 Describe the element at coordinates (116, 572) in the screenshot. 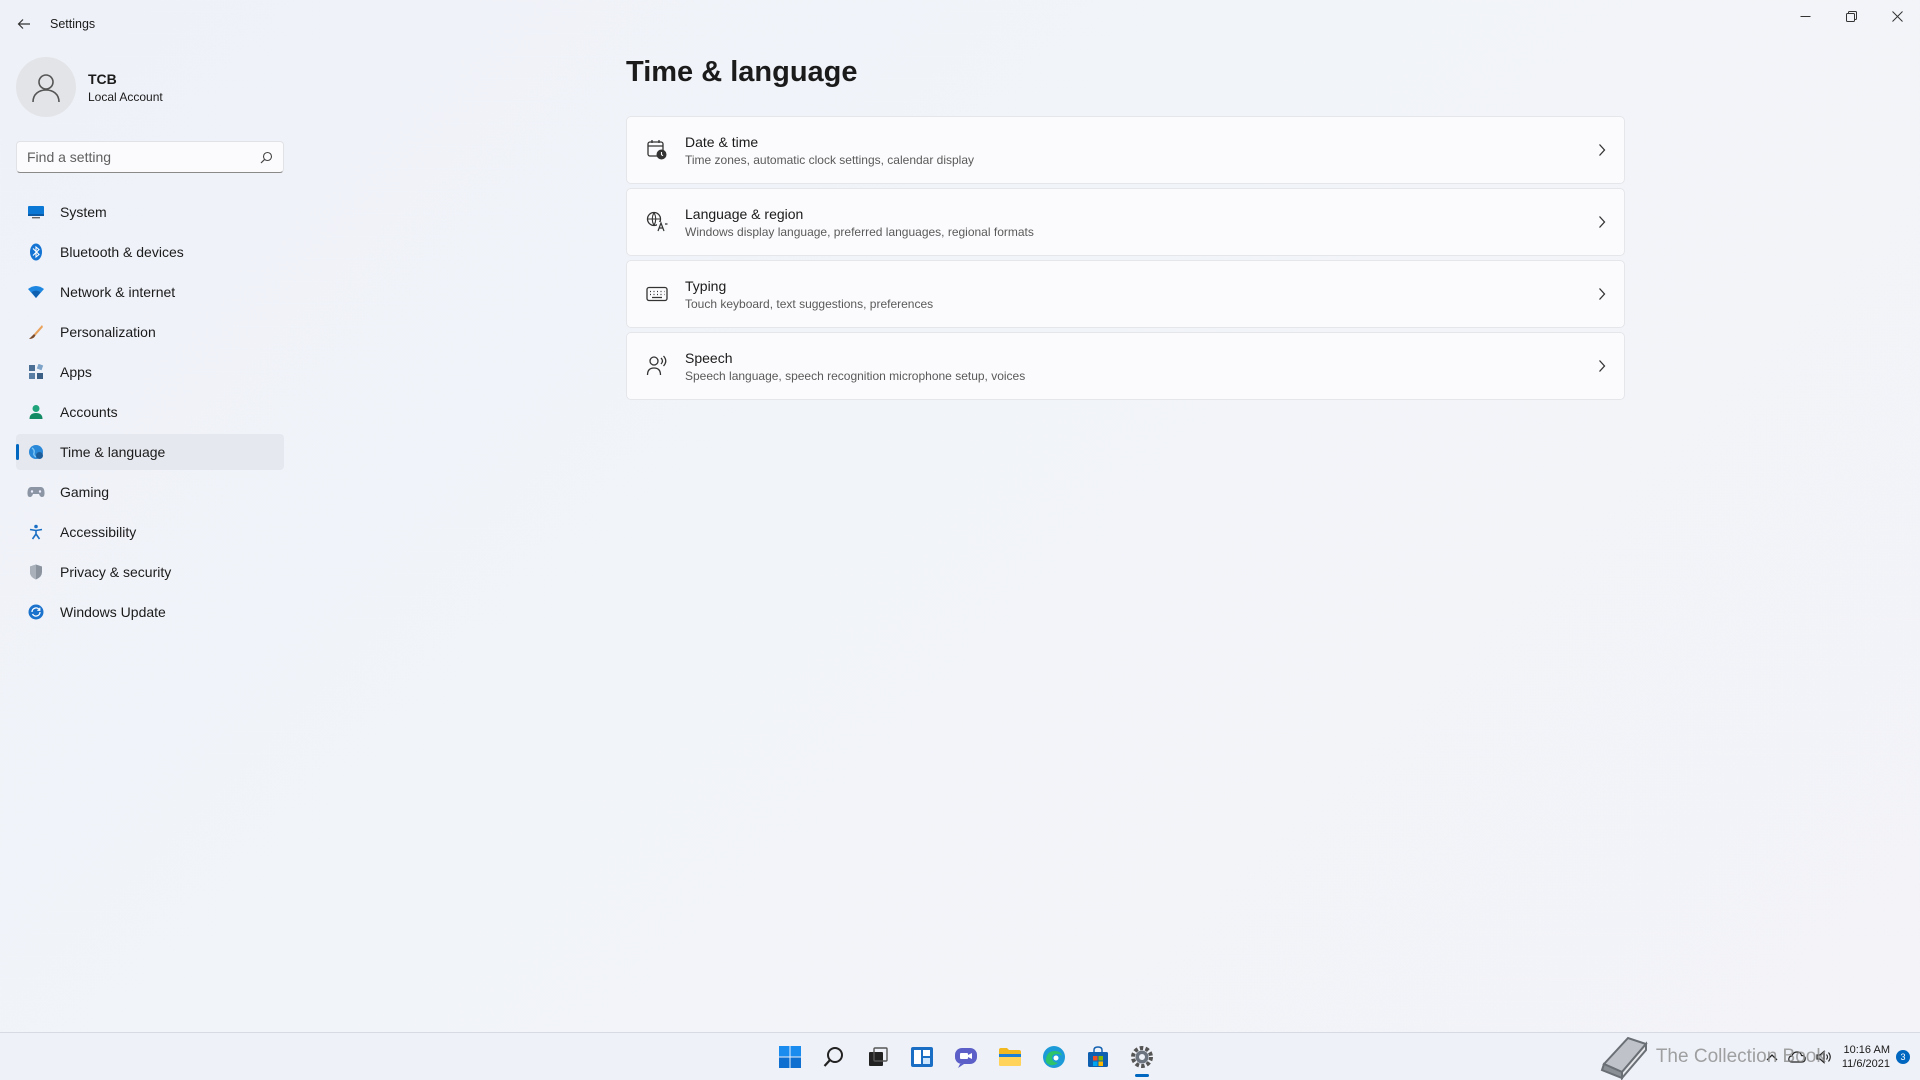

I see `sidebar-item-label: Privacy & security` at that location.